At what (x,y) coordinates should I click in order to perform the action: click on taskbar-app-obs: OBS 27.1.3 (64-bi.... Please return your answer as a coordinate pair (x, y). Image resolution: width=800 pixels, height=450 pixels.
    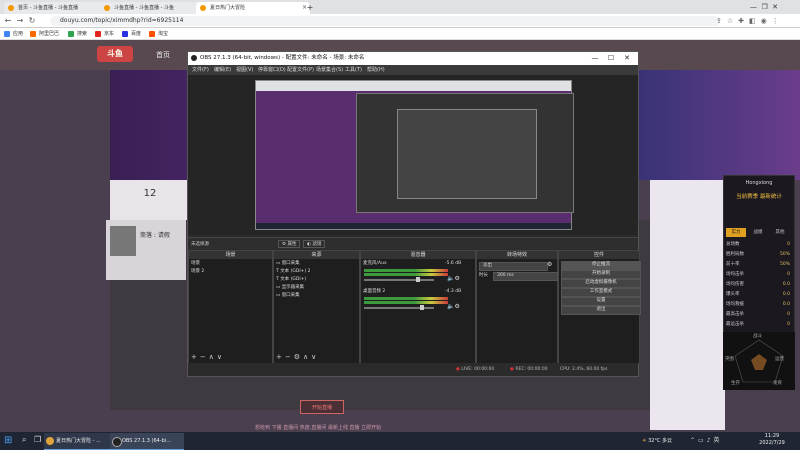
    Looking at the image, I should click on (147, 441).